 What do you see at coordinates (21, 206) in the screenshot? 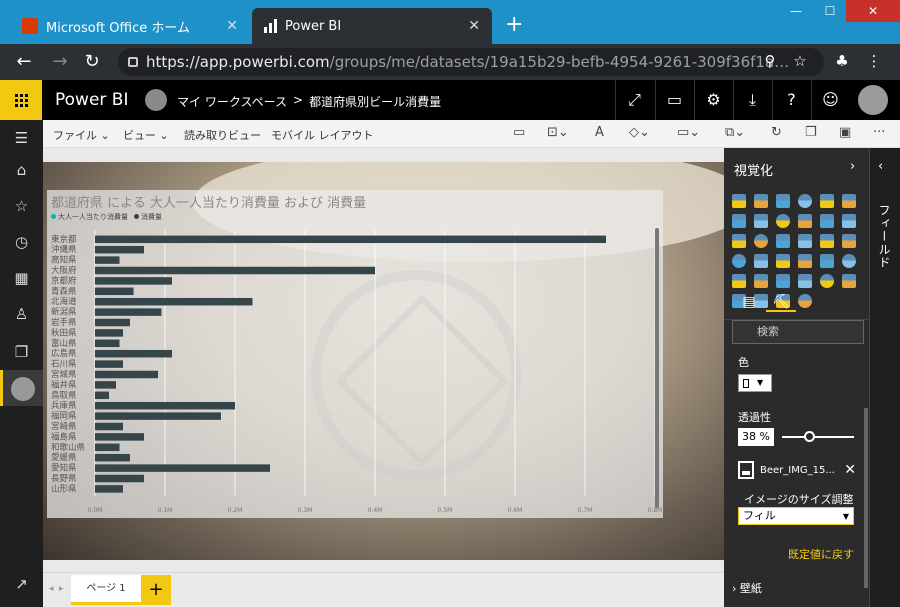
I see `nav-favorites-icon: ☆` at bounding box center [21, 206].